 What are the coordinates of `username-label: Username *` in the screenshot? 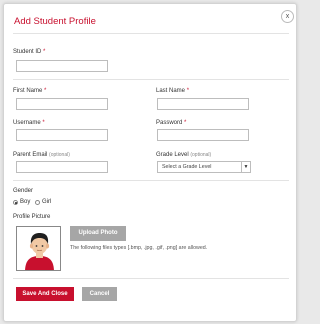 It's located at (29, 123).